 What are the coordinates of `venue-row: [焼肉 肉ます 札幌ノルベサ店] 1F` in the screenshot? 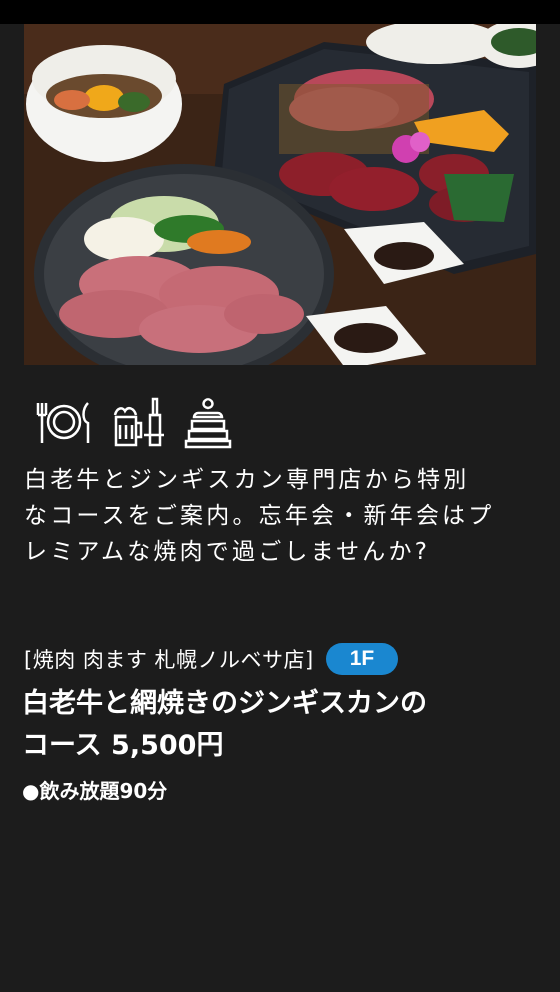 It's located at (211, 659).